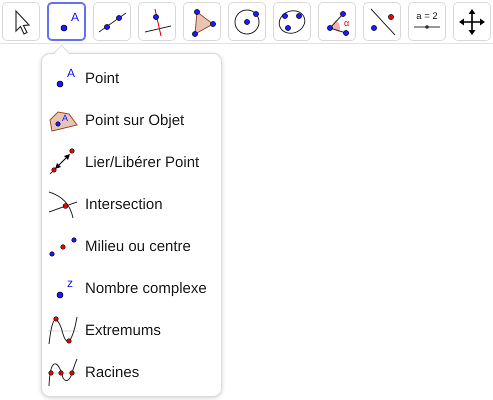 The image size is (493, 400). Describe the element at coordinates (63, 372) in the screenshot. I see `curve-roots-icon` at that location.